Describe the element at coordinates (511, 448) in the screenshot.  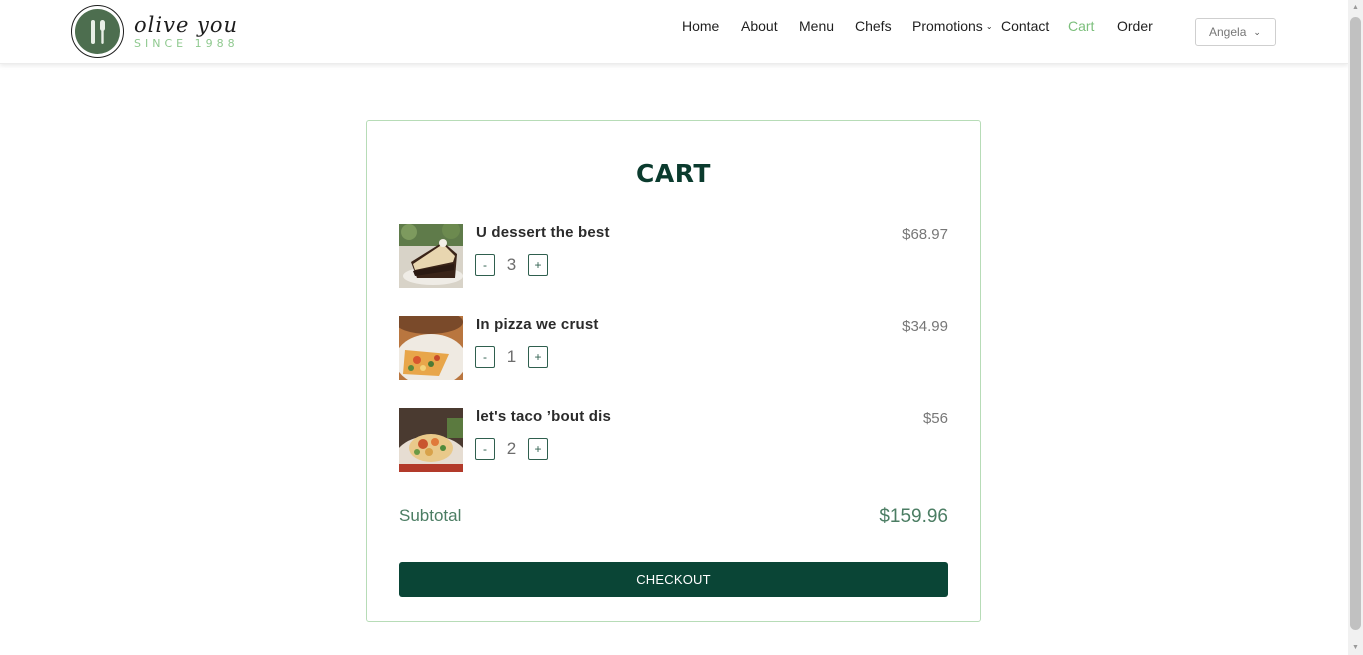
I see `quantity-value: 2` at that location.